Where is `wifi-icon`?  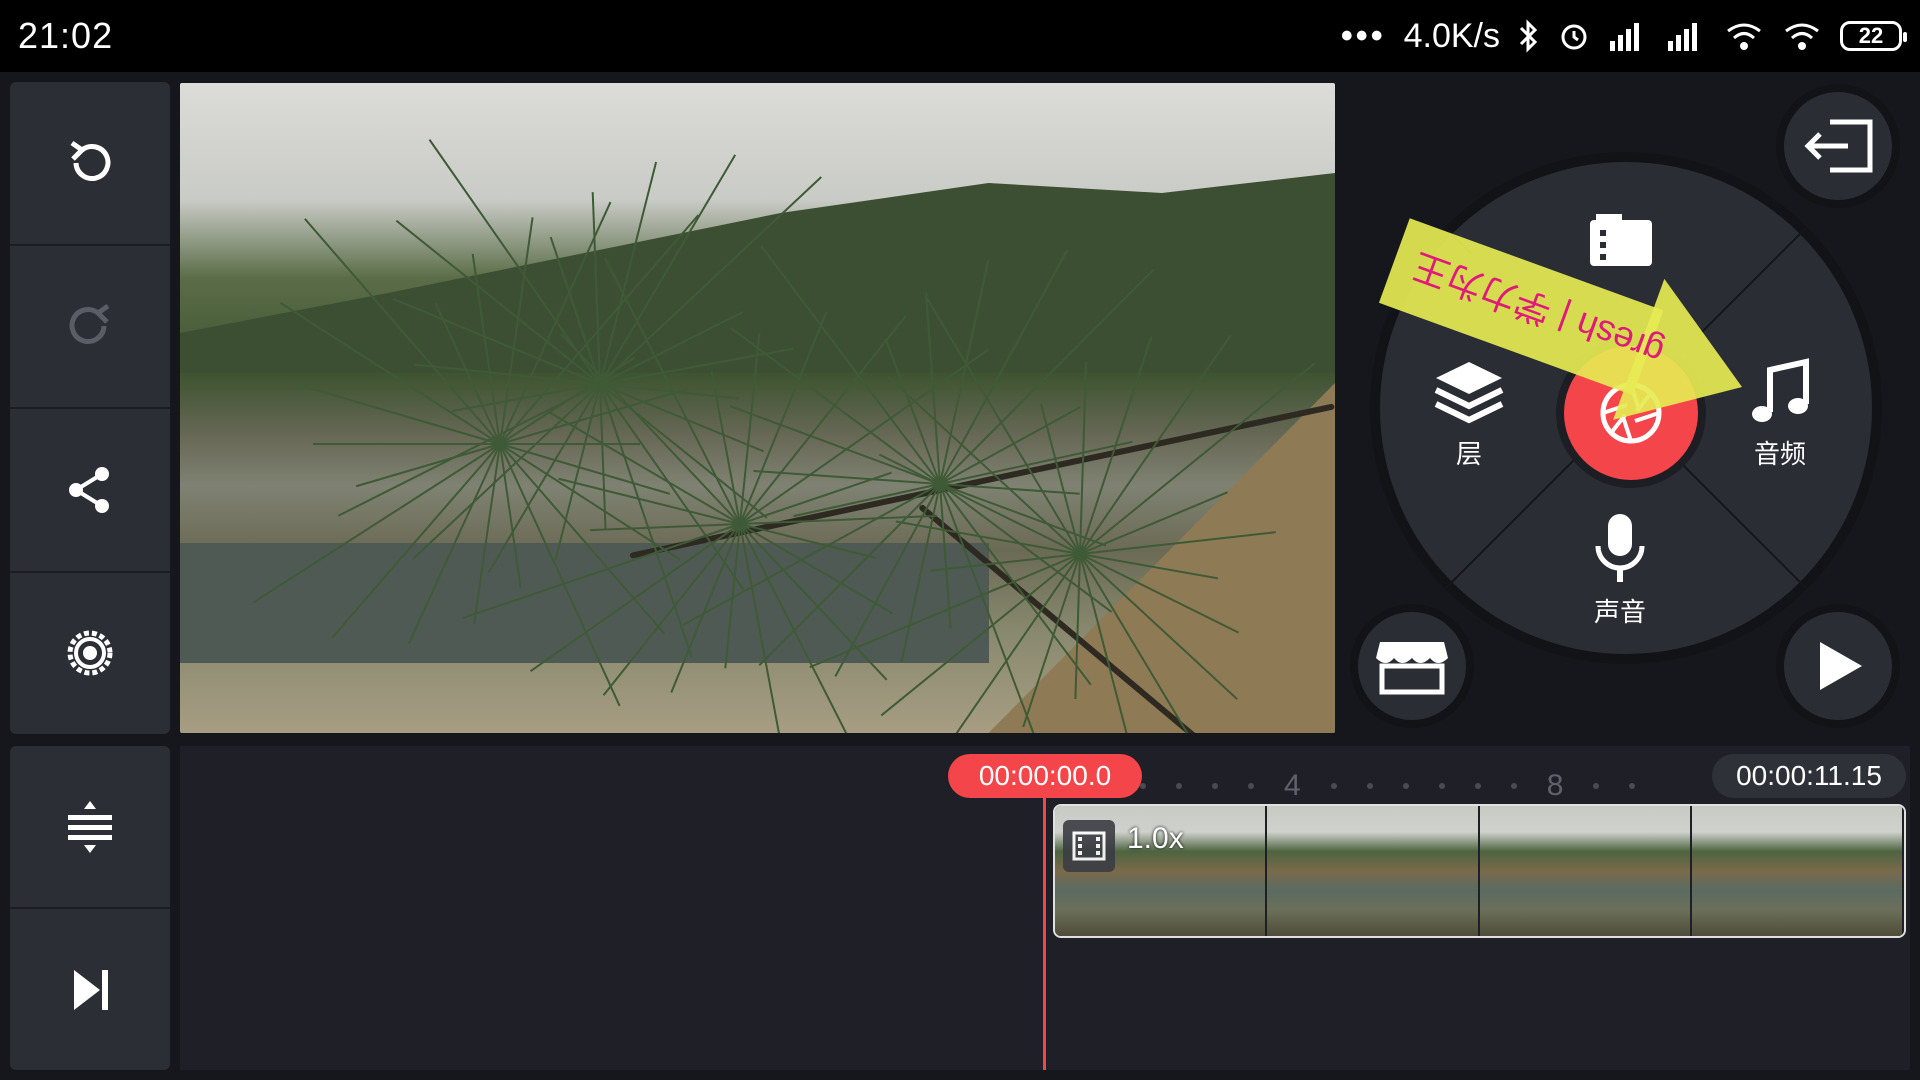
wifi-icon is located at coordinates (1802, 36).